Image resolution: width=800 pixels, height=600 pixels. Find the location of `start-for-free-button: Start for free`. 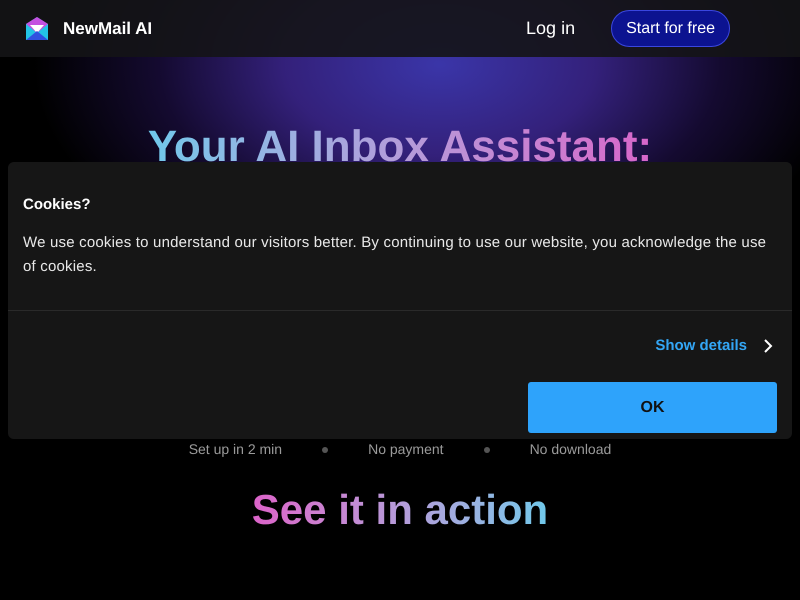

start-for-free-button: Start for free is located at coordinates (670, 28).